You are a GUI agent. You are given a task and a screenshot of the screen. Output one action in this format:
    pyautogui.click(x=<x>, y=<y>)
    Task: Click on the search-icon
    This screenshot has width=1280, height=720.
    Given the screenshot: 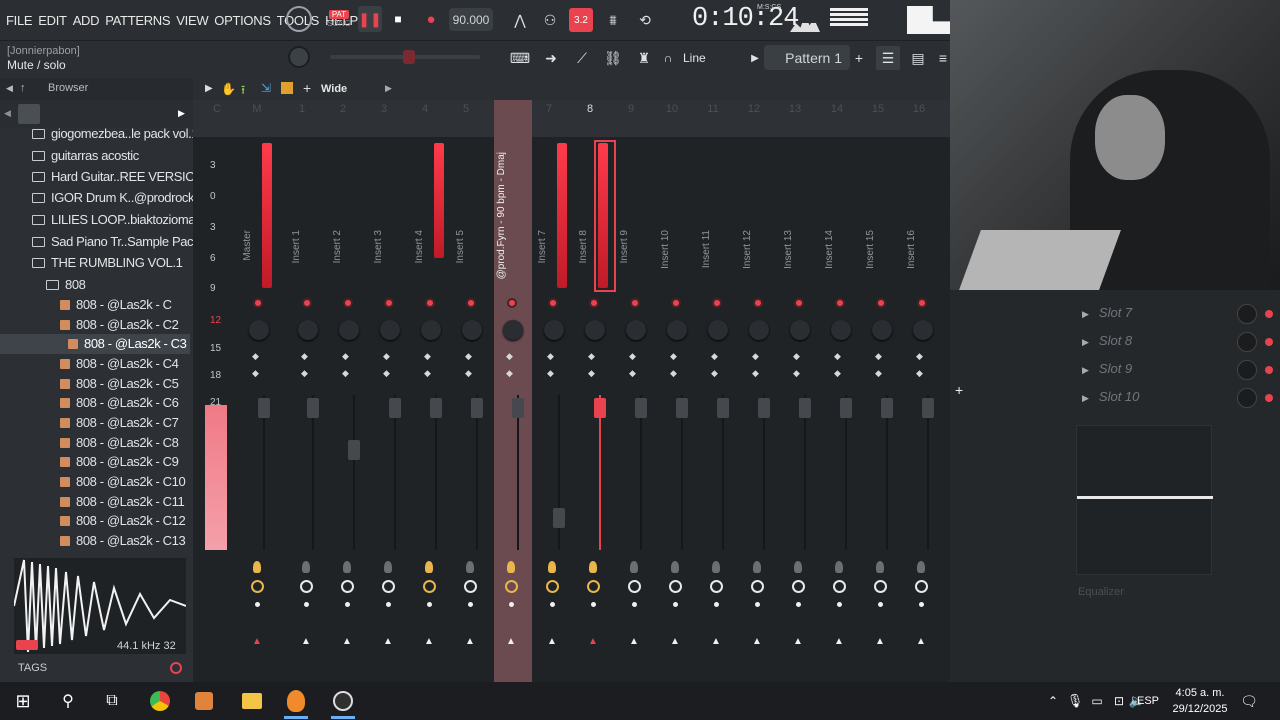 What is the action you would take?
    pyautogui.click(x=176, y=668)
    